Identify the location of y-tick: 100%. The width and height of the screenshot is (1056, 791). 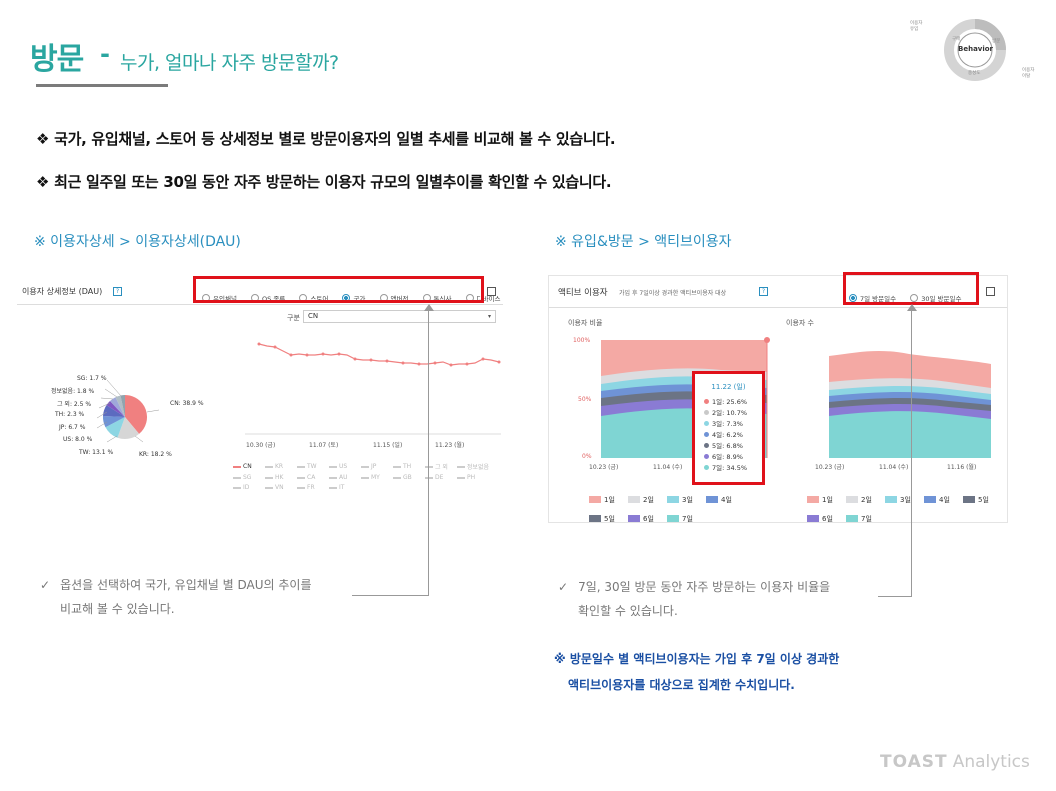
(582, 340).